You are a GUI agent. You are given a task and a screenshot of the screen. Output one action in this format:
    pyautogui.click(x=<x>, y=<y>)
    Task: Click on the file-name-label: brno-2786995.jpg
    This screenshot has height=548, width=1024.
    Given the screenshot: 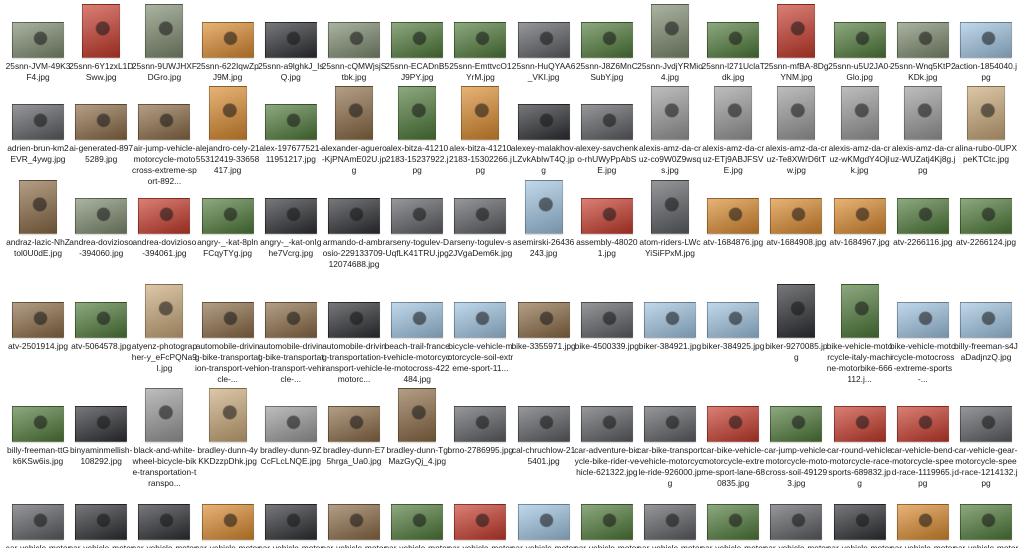 What is the action you would take?
    pyautogui.click(x=480, y=450)
    